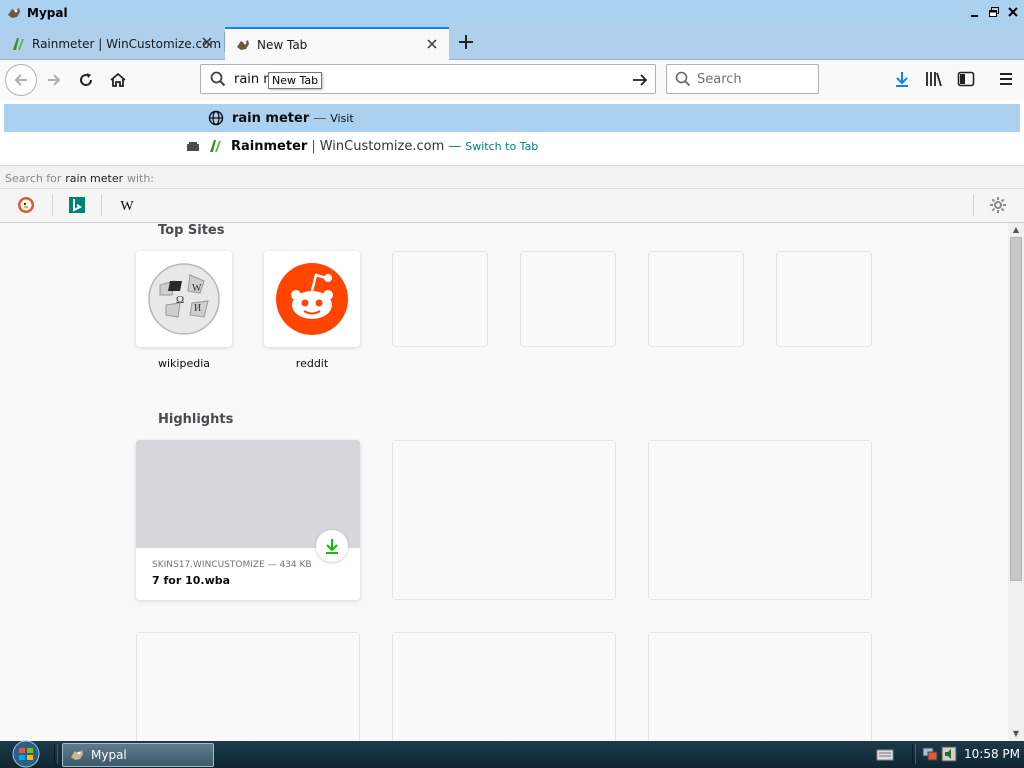 This screenshot has width=1024, height=768. I want to click on tooltip: New Tab, so click(295, 80).